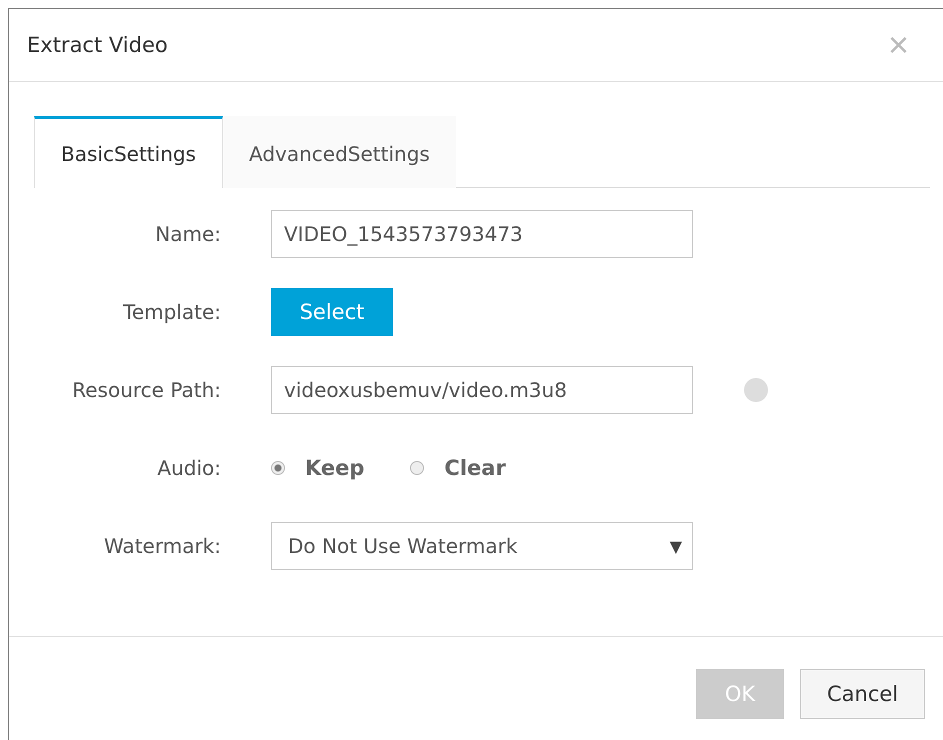 This screenshot has height=740, width=943. What do you see at coordinates (171, 312) in the screenshot?
I see `field-label: Template:` at bounding box center [171, 312].